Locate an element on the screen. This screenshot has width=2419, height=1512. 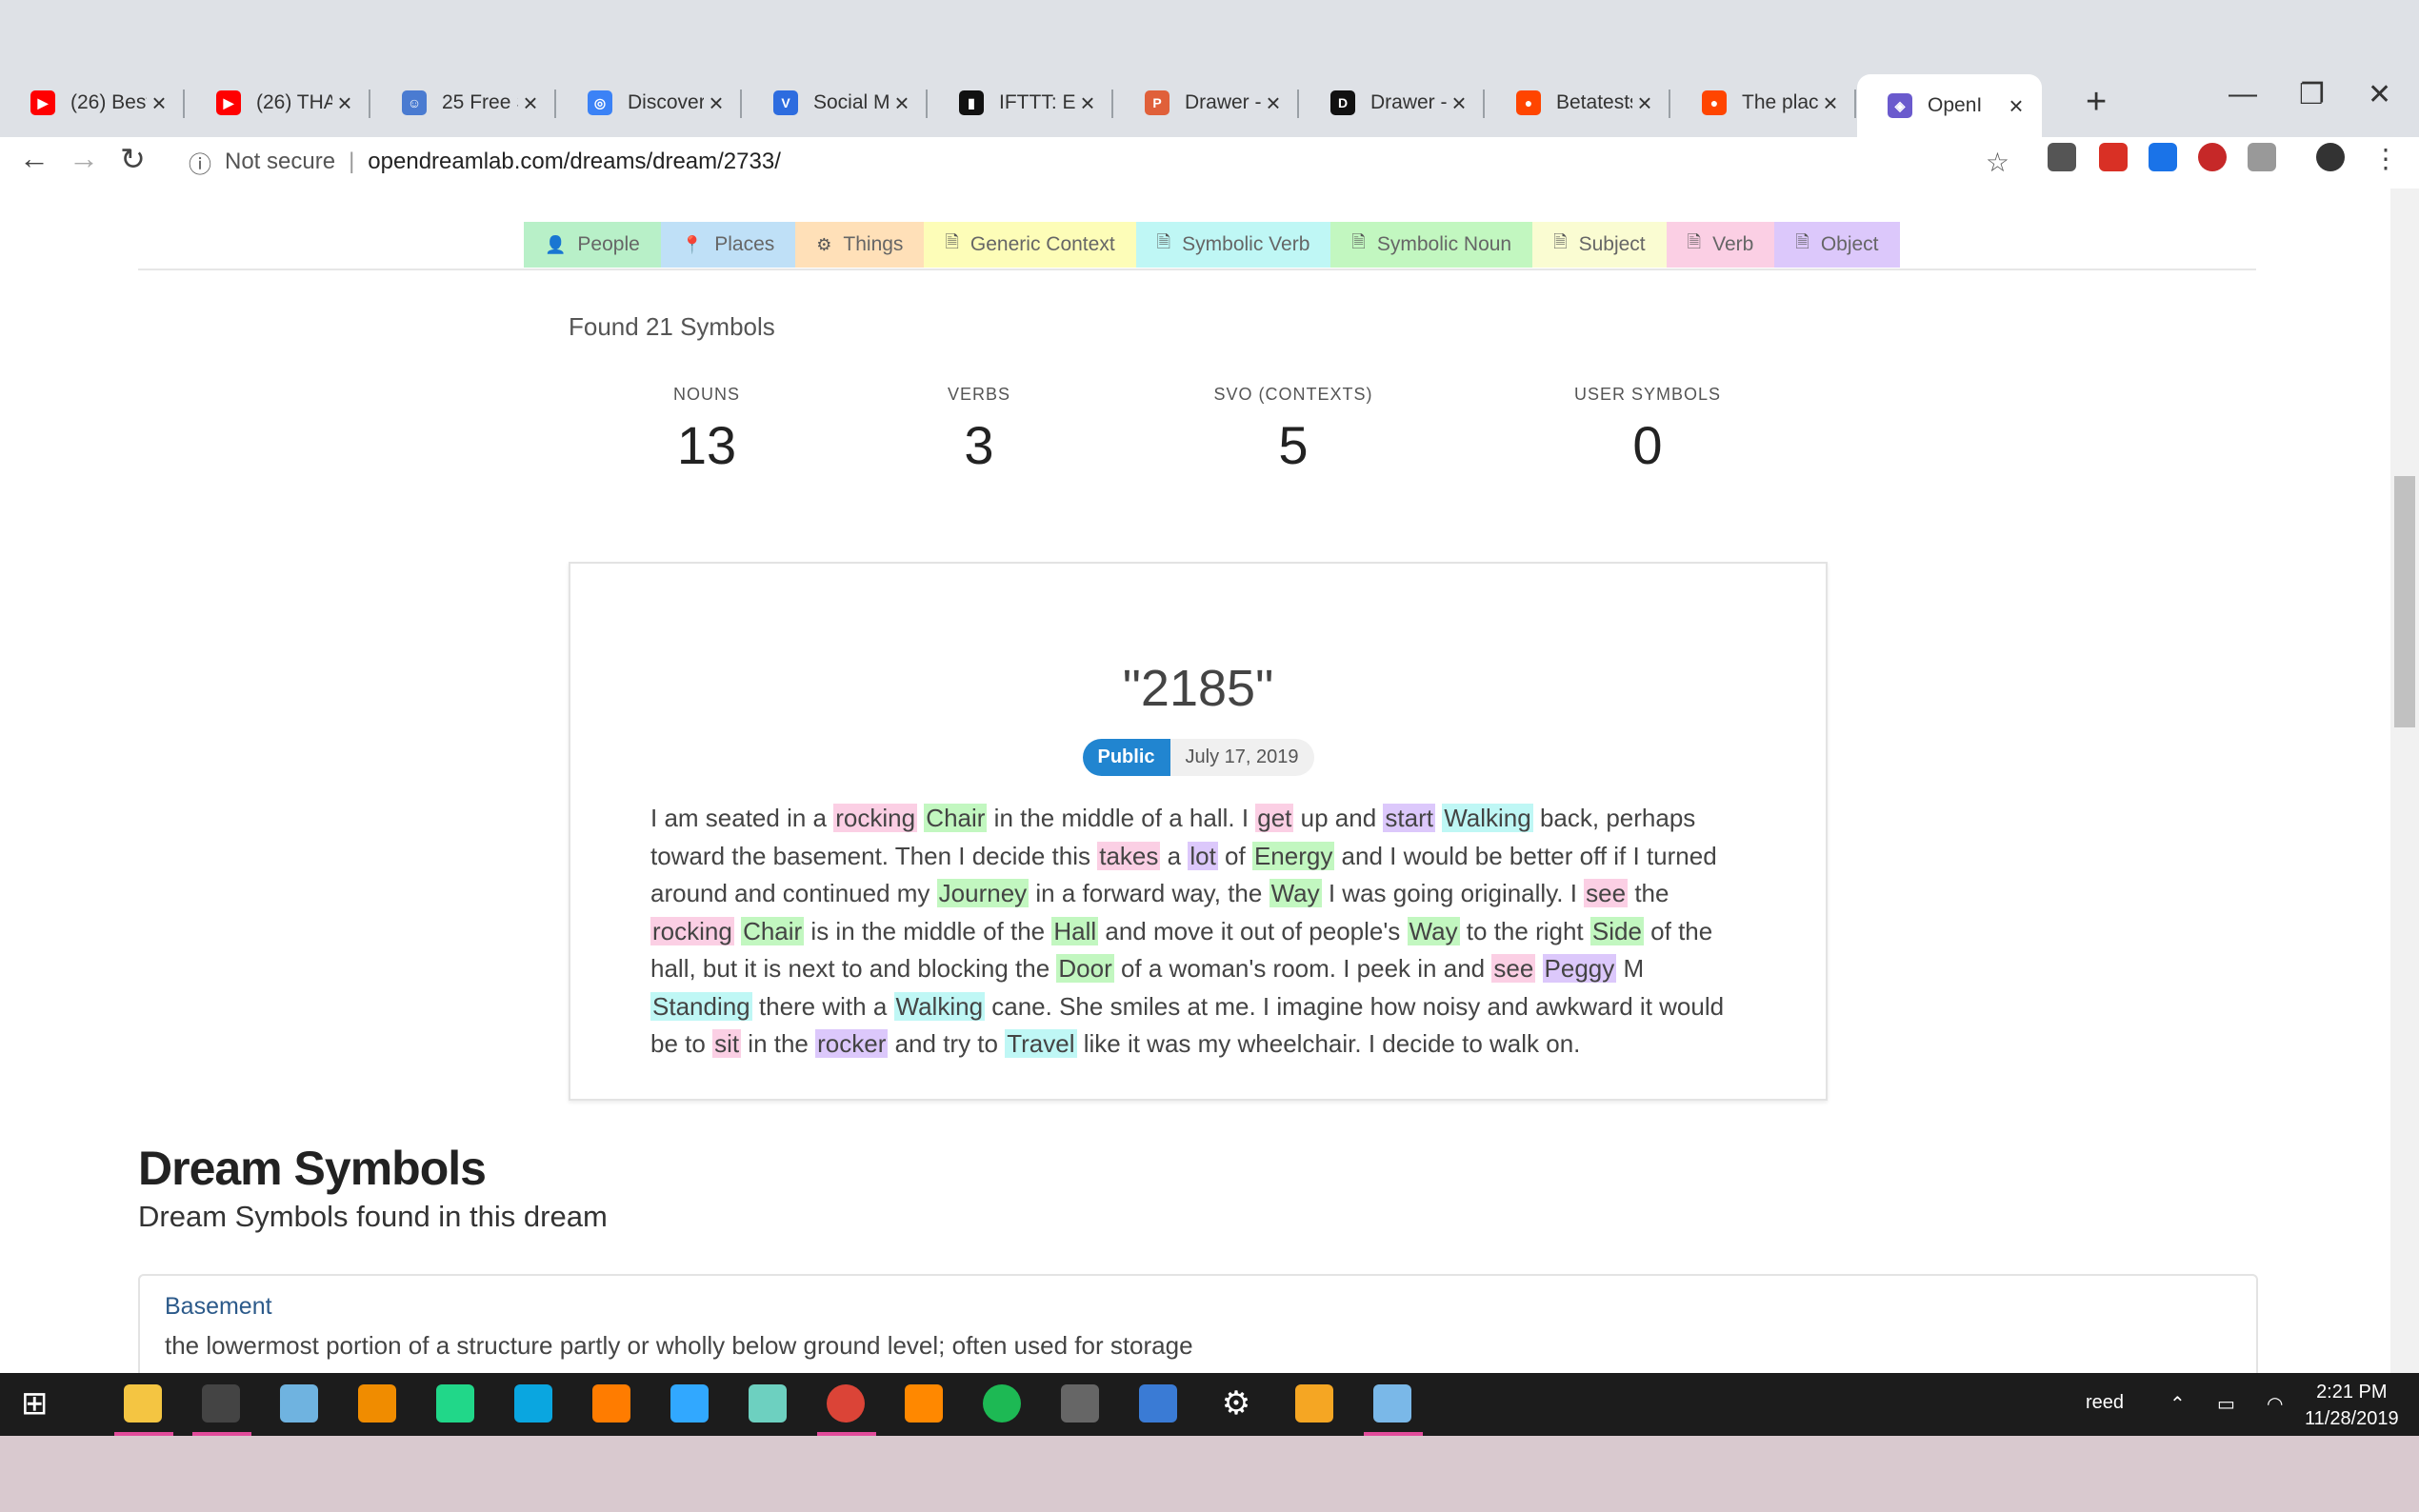
highlighted-symbol: Travel is located at coordinates (1041, 1043).